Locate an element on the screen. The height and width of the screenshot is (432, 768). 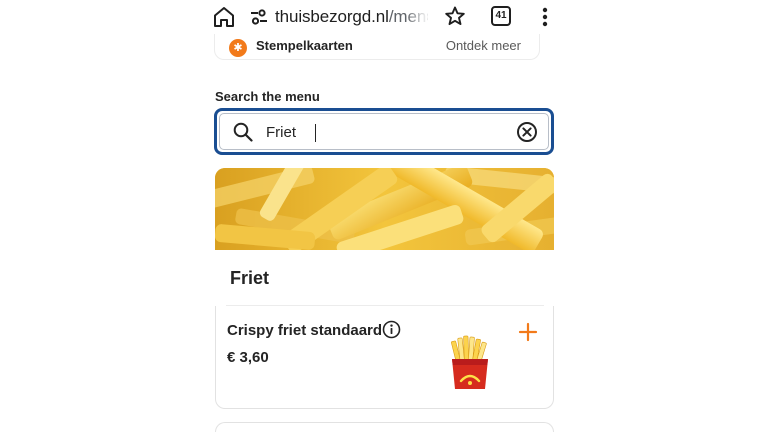
url-domain: thuisbezorgd.nl is located at coordinates (332, 16).